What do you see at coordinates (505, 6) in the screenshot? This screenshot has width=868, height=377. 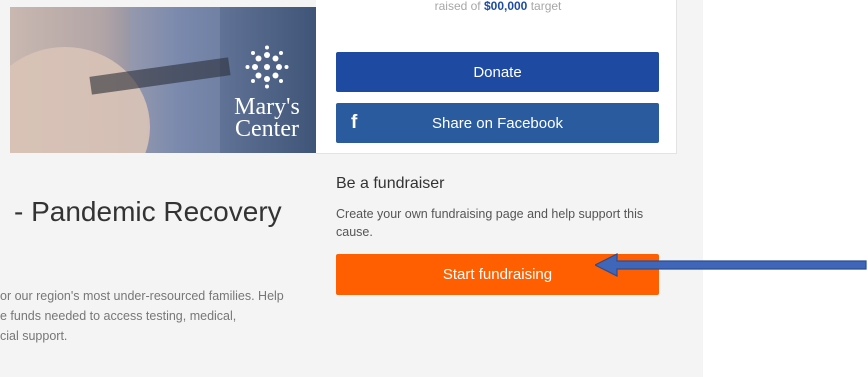 I see `target-amount: $00,000` at bounding box center [505, 6].